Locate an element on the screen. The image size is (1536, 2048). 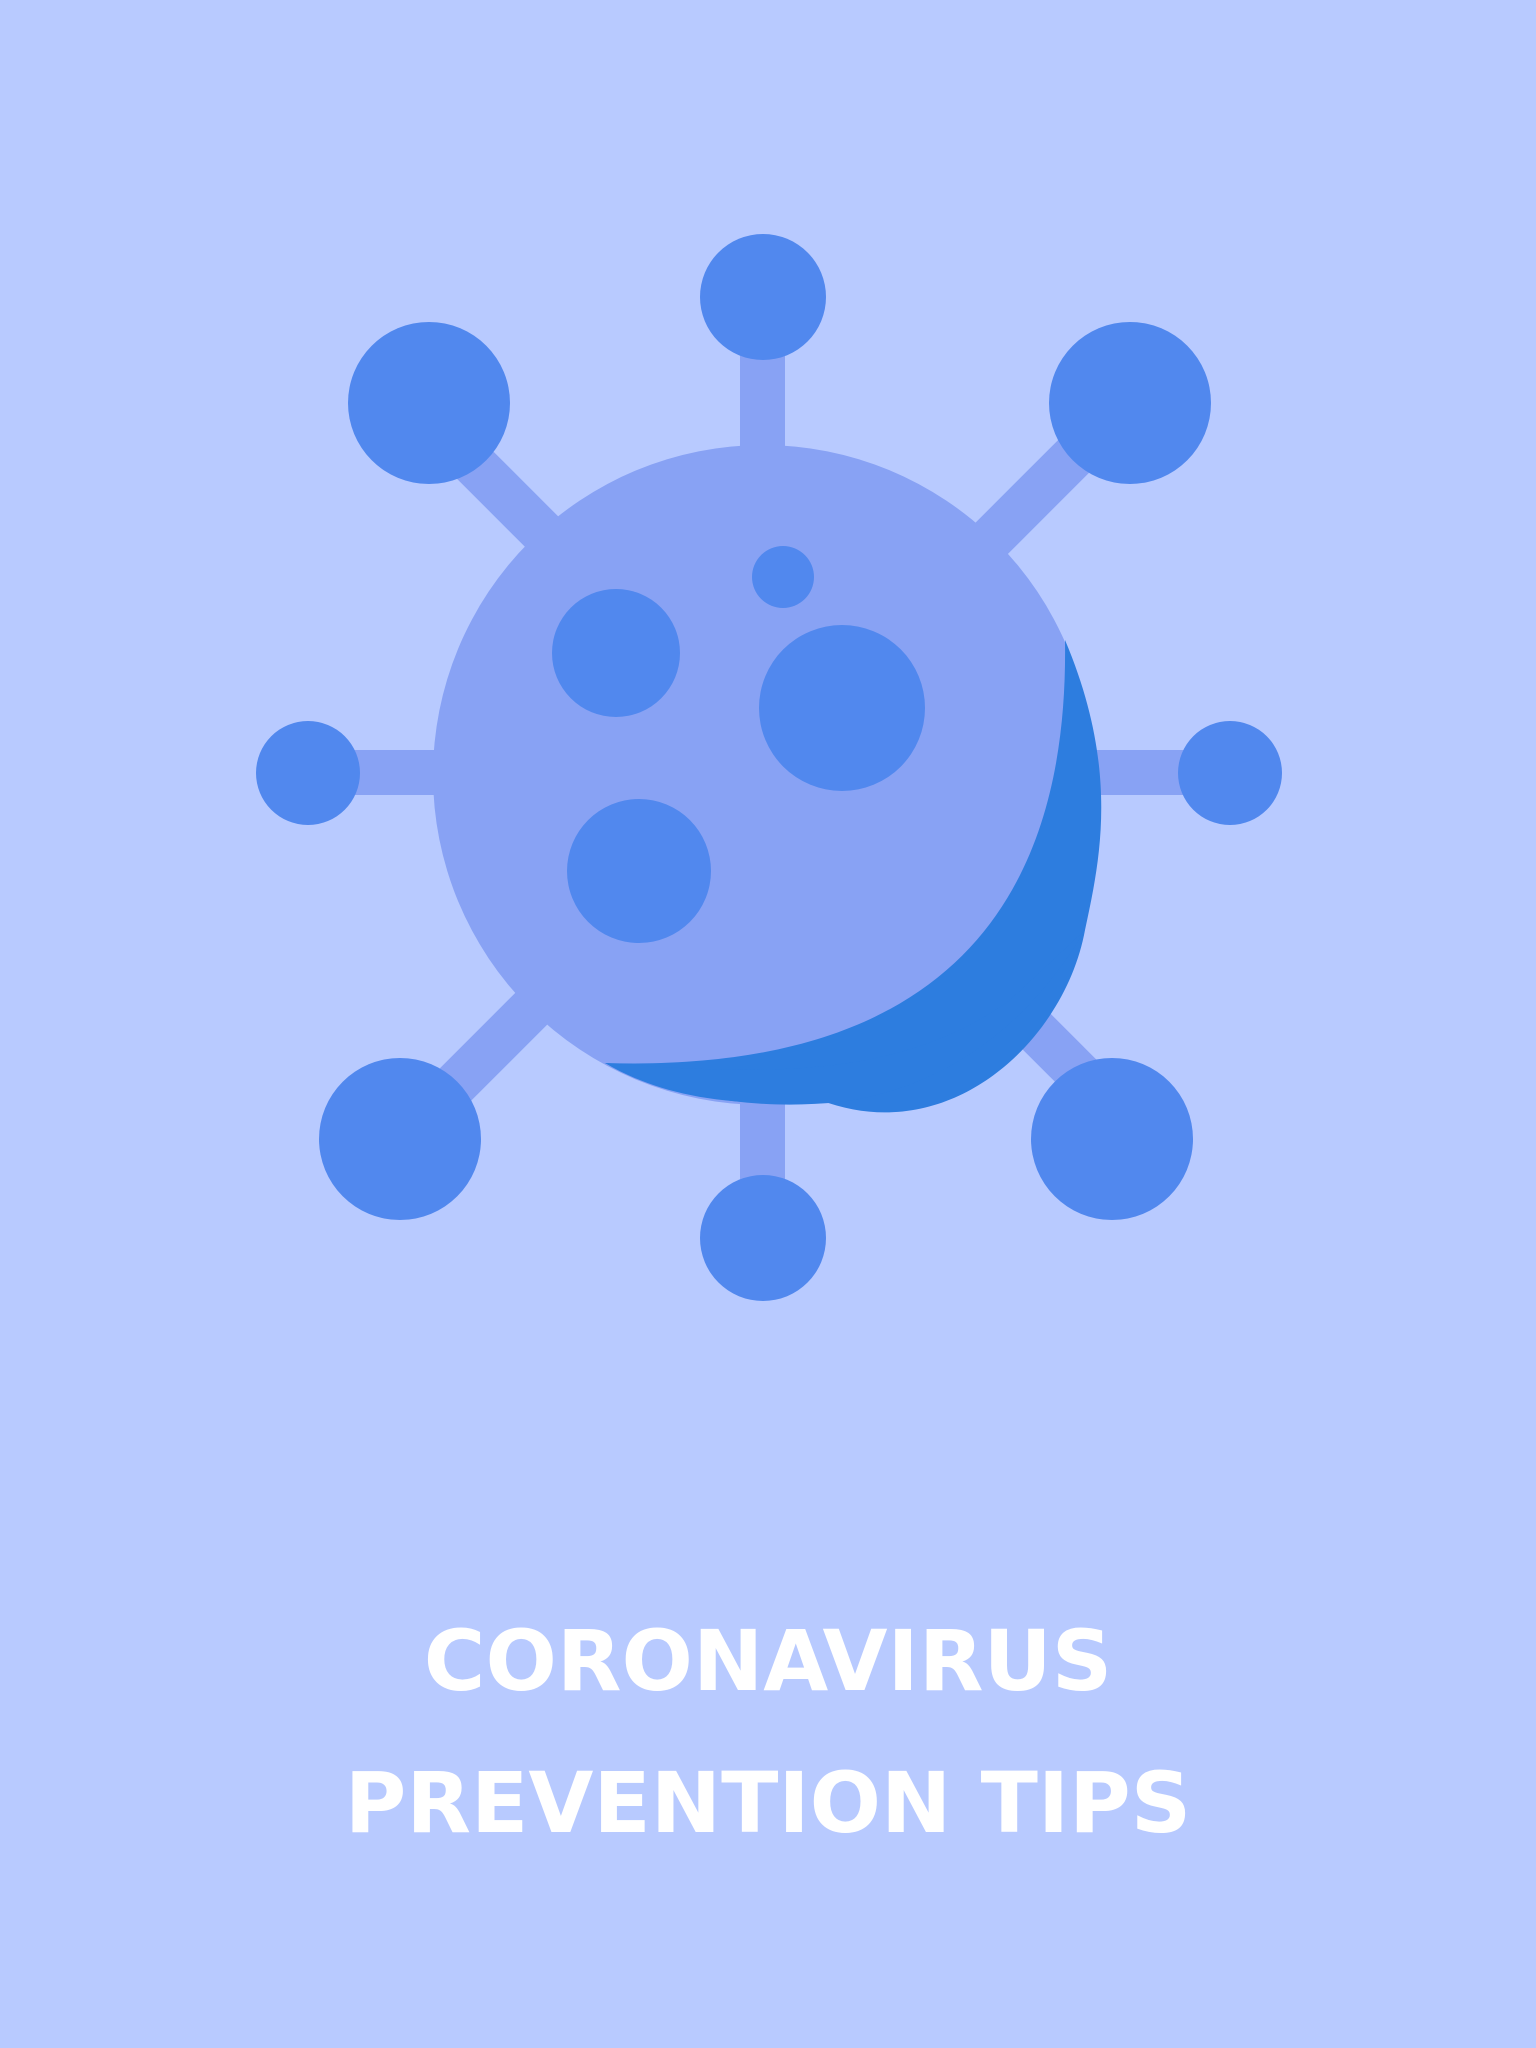
page-title: CORONAVIRUS PREVENTION TIPS is located at coordinates (768, 1732).